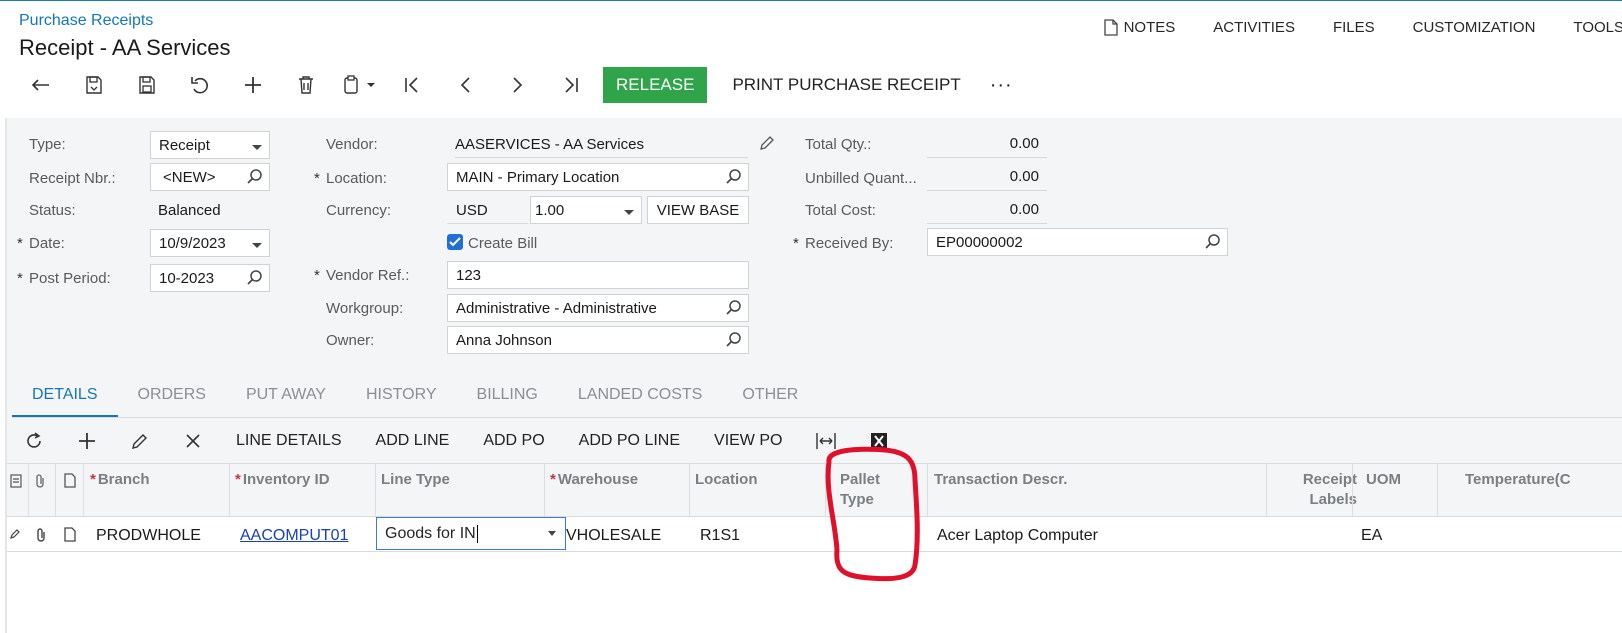 The width and height of the screenshot is (1622, 633). Describe the element at coordinates (401, 399) in the screenshot. I see `tab-history: HISTORY` at that location.